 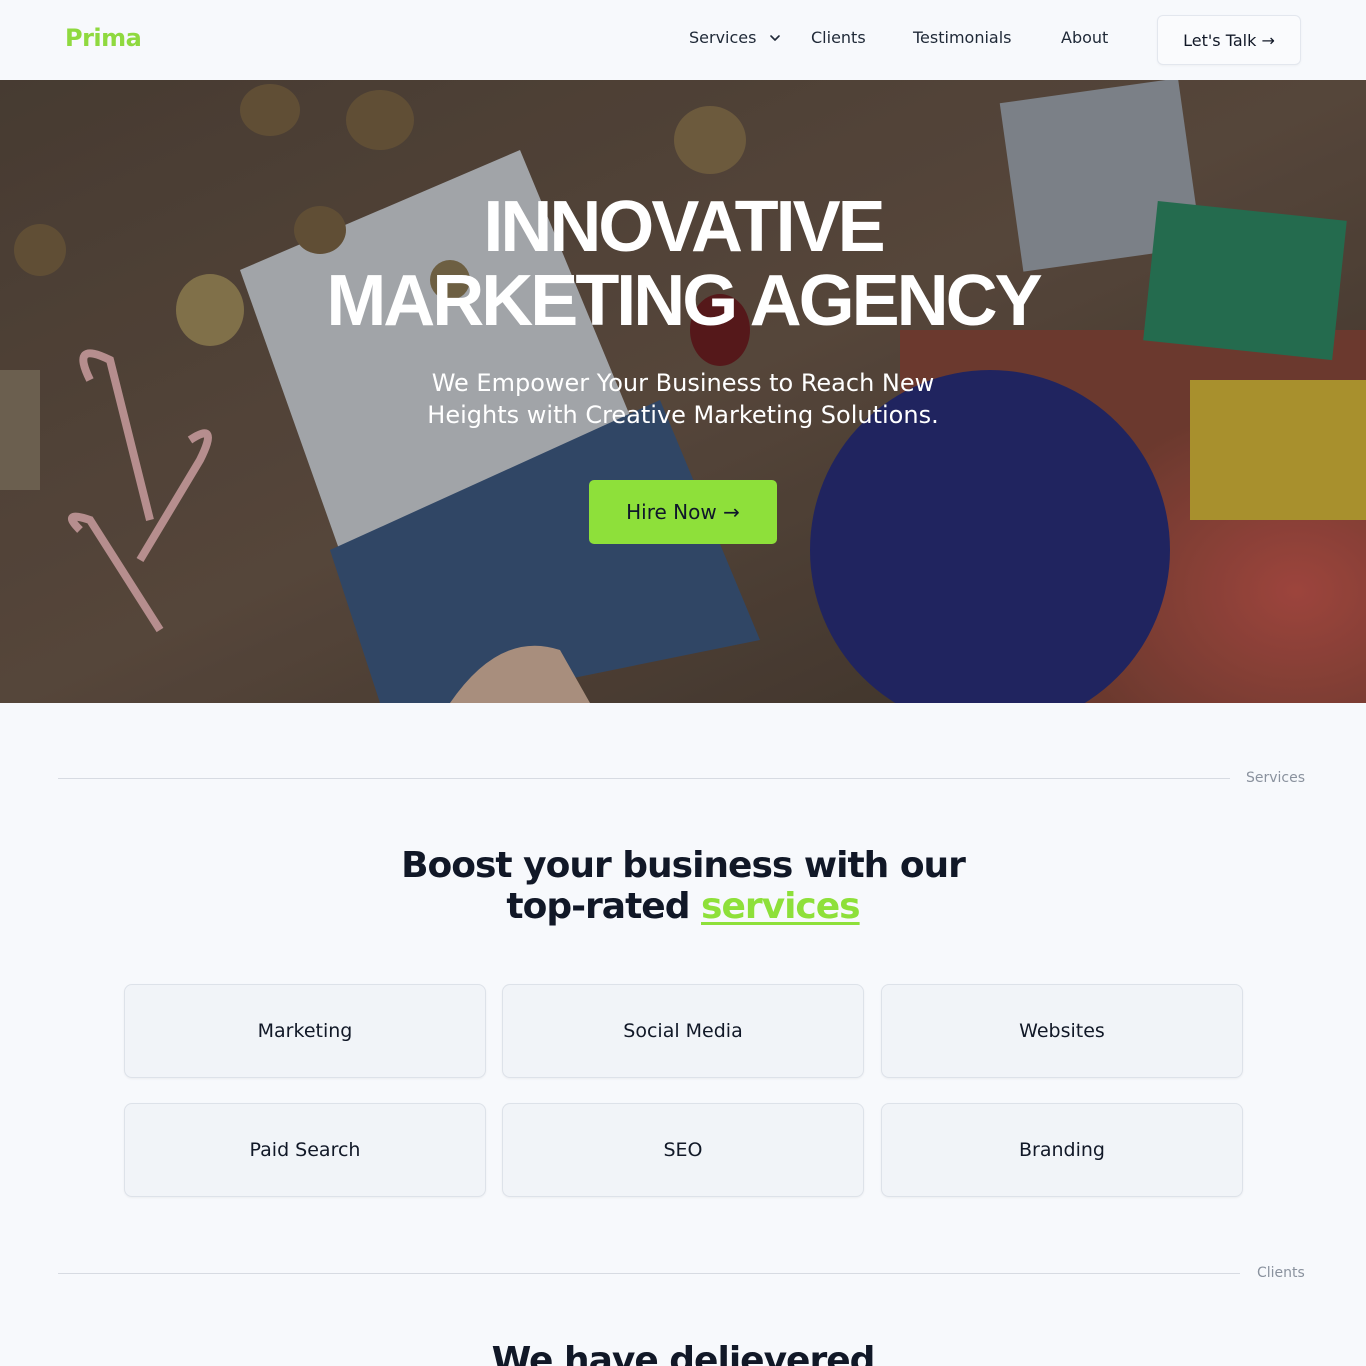 I want to click on service-card-branding: Branding, so click(x=1062, y=1150).